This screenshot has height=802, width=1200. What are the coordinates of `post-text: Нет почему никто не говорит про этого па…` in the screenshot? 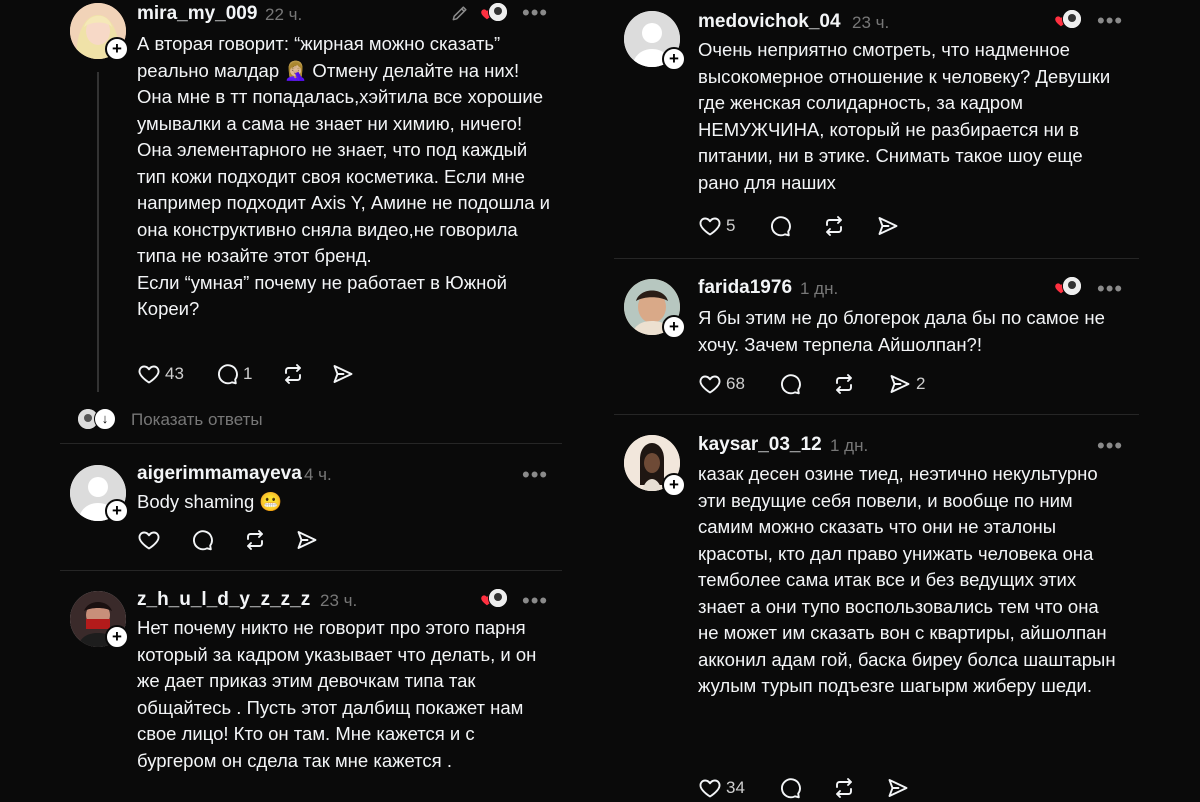 It's located at (337, 694).